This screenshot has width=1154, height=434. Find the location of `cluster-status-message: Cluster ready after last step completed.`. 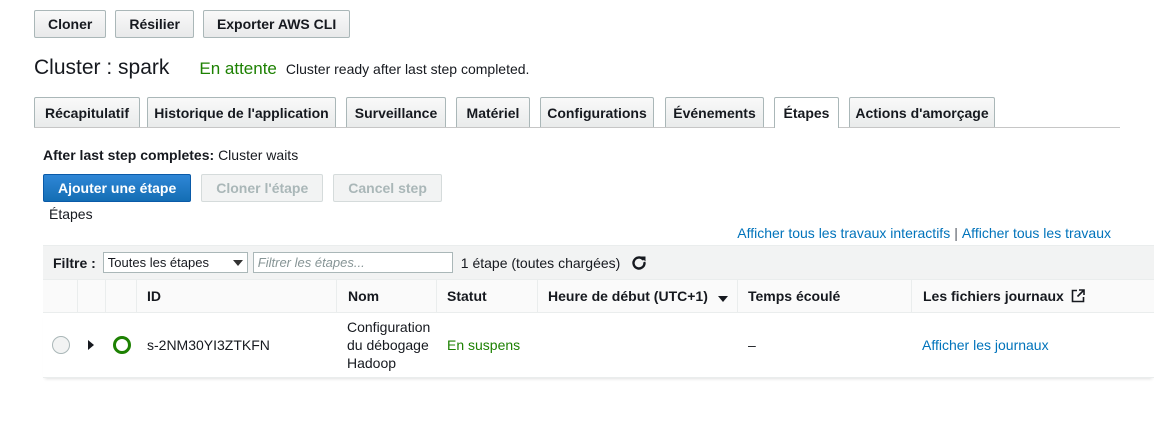

cluster-status-message: Cluster ready after last step completed. is located at coordinates (407, 69).